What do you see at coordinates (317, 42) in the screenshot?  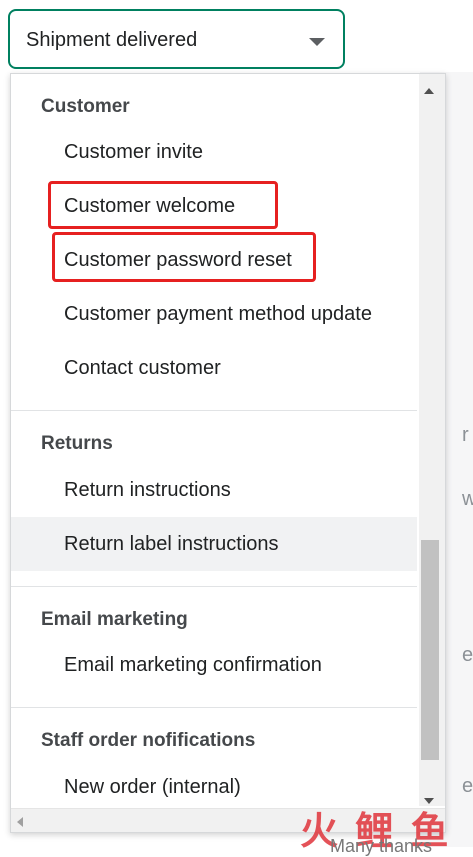 I see `chevron-down-icon` at bounding box center [317, 42].